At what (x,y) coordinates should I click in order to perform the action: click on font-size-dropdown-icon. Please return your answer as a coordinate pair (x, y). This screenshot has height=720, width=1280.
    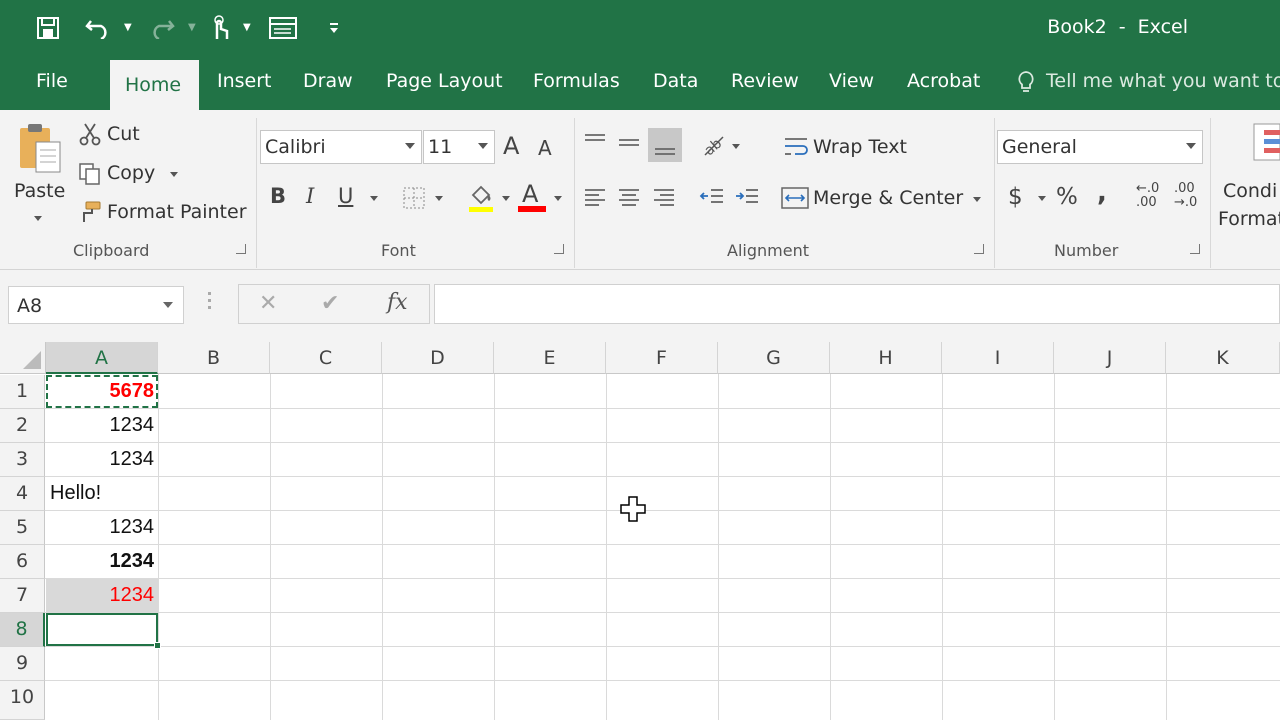
    Looking at the image, I should click on (483, 146).